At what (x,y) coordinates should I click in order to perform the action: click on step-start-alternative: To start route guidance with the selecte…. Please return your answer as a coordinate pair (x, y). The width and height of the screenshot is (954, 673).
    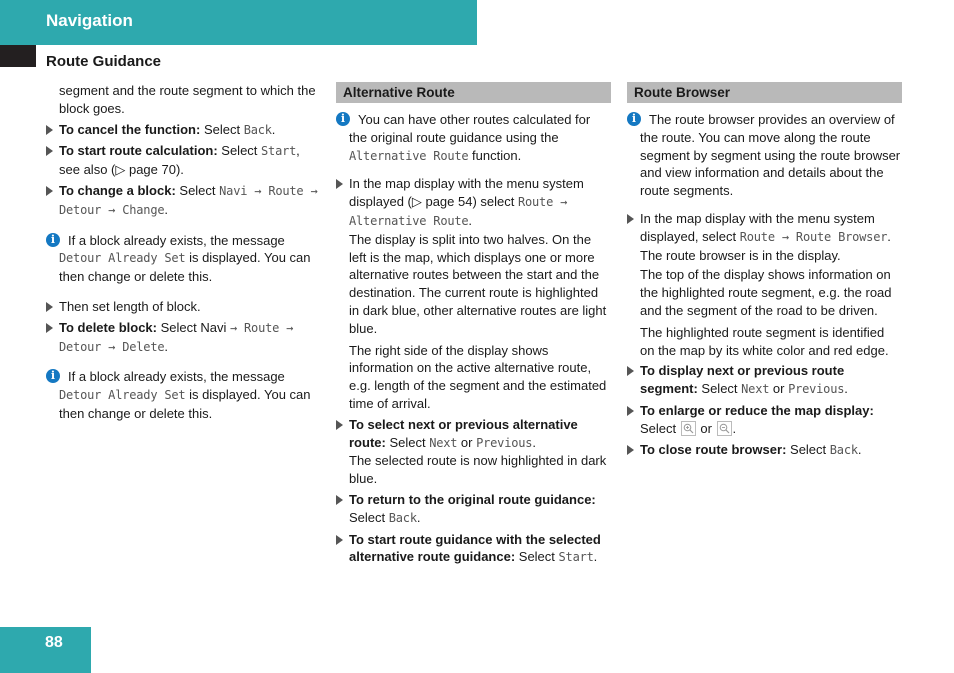
    Looking at the image, I should click on (473, 549).